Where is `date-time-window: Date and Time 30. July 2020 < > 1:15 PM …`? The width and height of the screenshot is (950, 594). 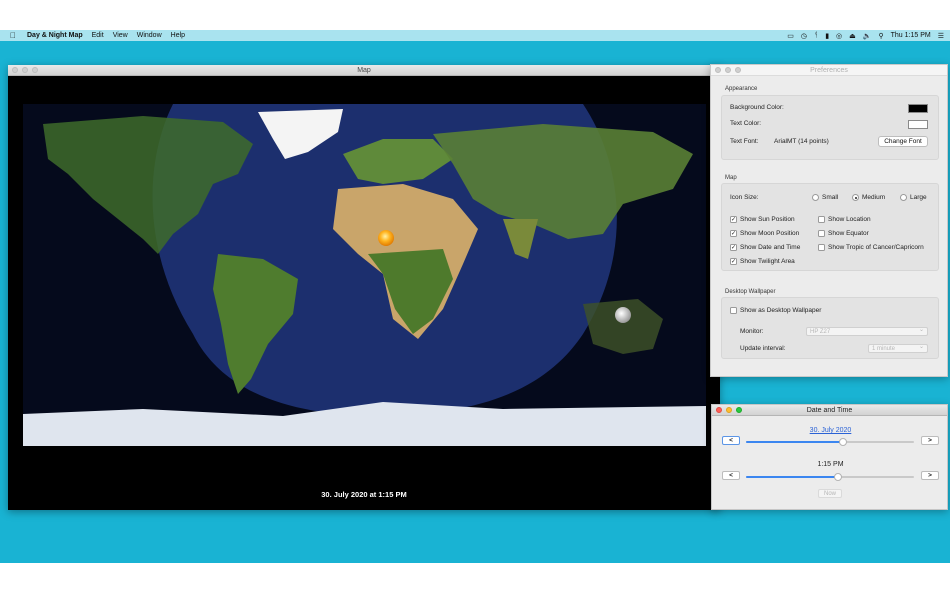
date-time-window: Date and Time 30. July 2020 < > 1:15 PM … is located at coordinates (829, 457).